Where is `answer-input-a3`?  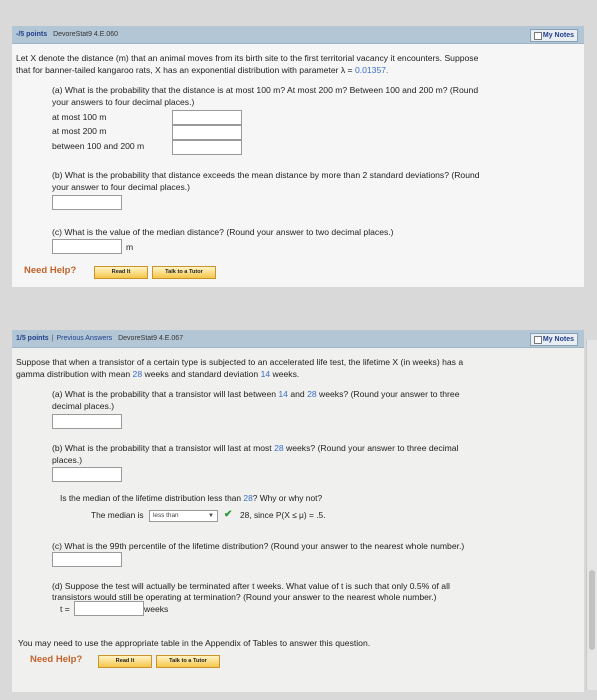
answer-input-a3 is located at coordinates (207, 147).